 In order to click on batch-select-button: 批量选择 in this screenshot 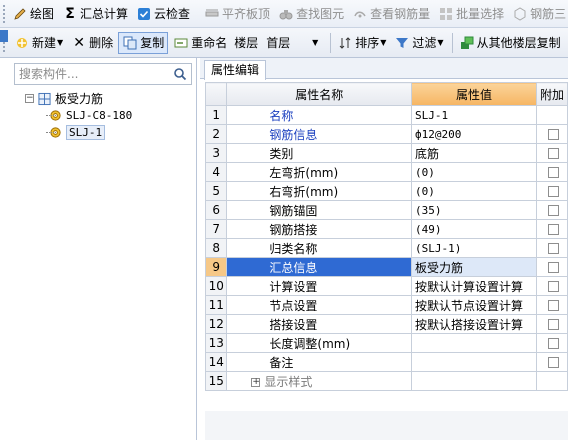, I will do `click(471, 14)`.